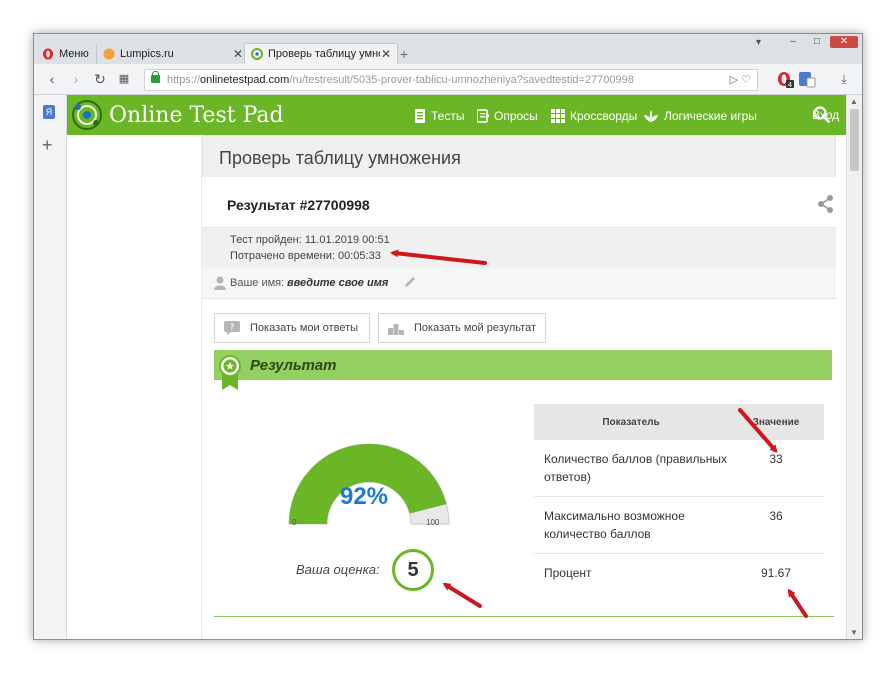 This screenshot has width=895, height=674. What do you see at coordinates (396, 329) in the screenshot?
I see `podium-icon` at bounding box center [396, 329].